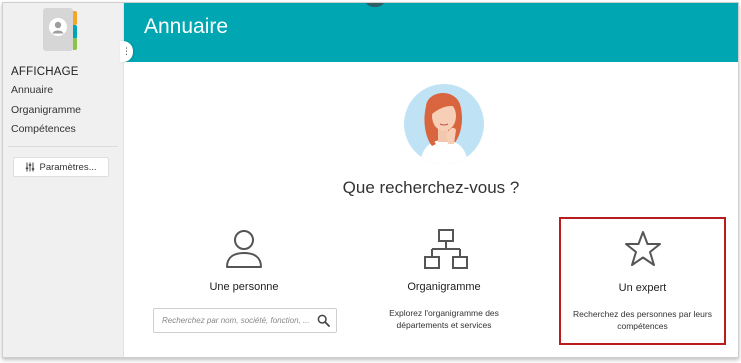  I want to click on option-expert-title: Un expert, so click(642, 288).